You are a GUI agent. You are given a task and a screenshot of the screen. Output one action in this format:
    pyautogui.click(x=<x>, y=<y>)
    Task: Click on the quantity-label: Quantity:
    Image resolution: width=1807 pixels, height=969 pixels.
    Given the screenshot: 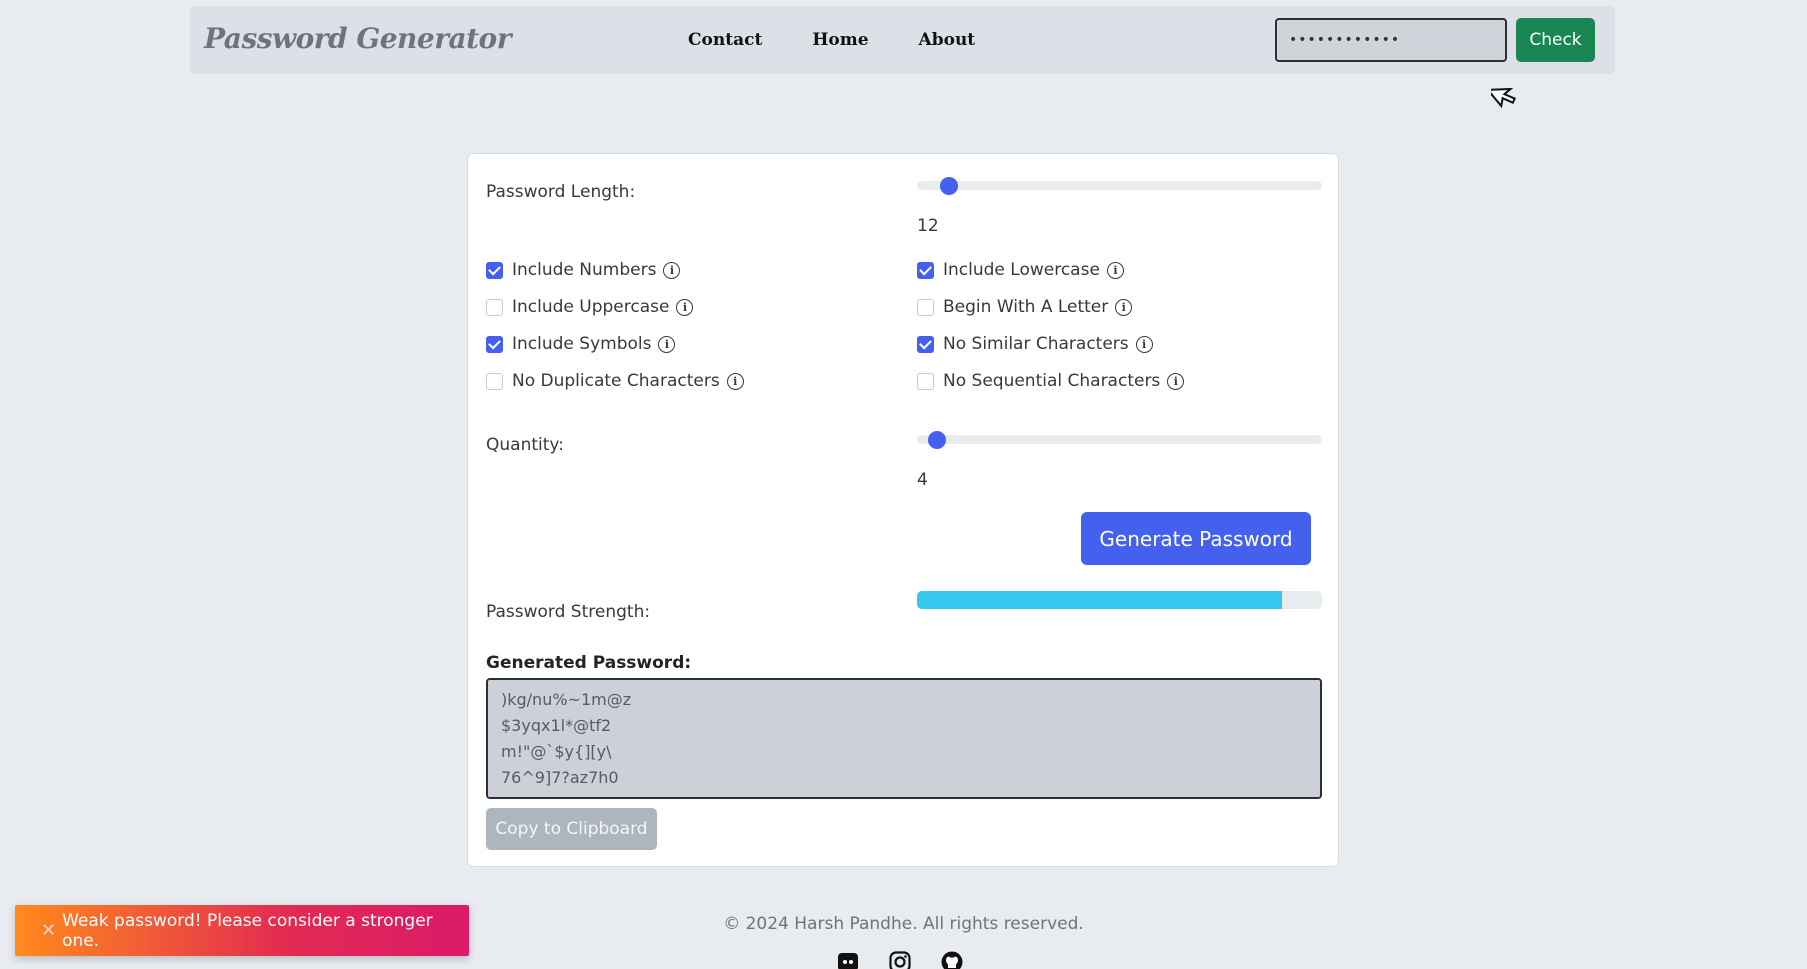 What is the action you would take?
    pyautogui.click(x=525, y=445)
    